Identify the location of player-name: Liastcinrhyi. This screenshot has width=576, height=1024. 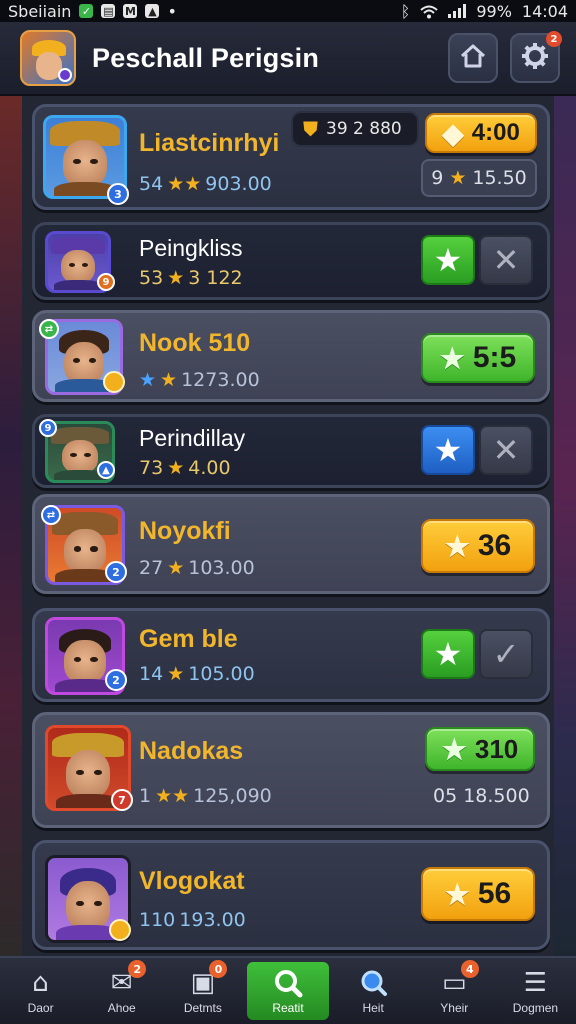
(209, 143).